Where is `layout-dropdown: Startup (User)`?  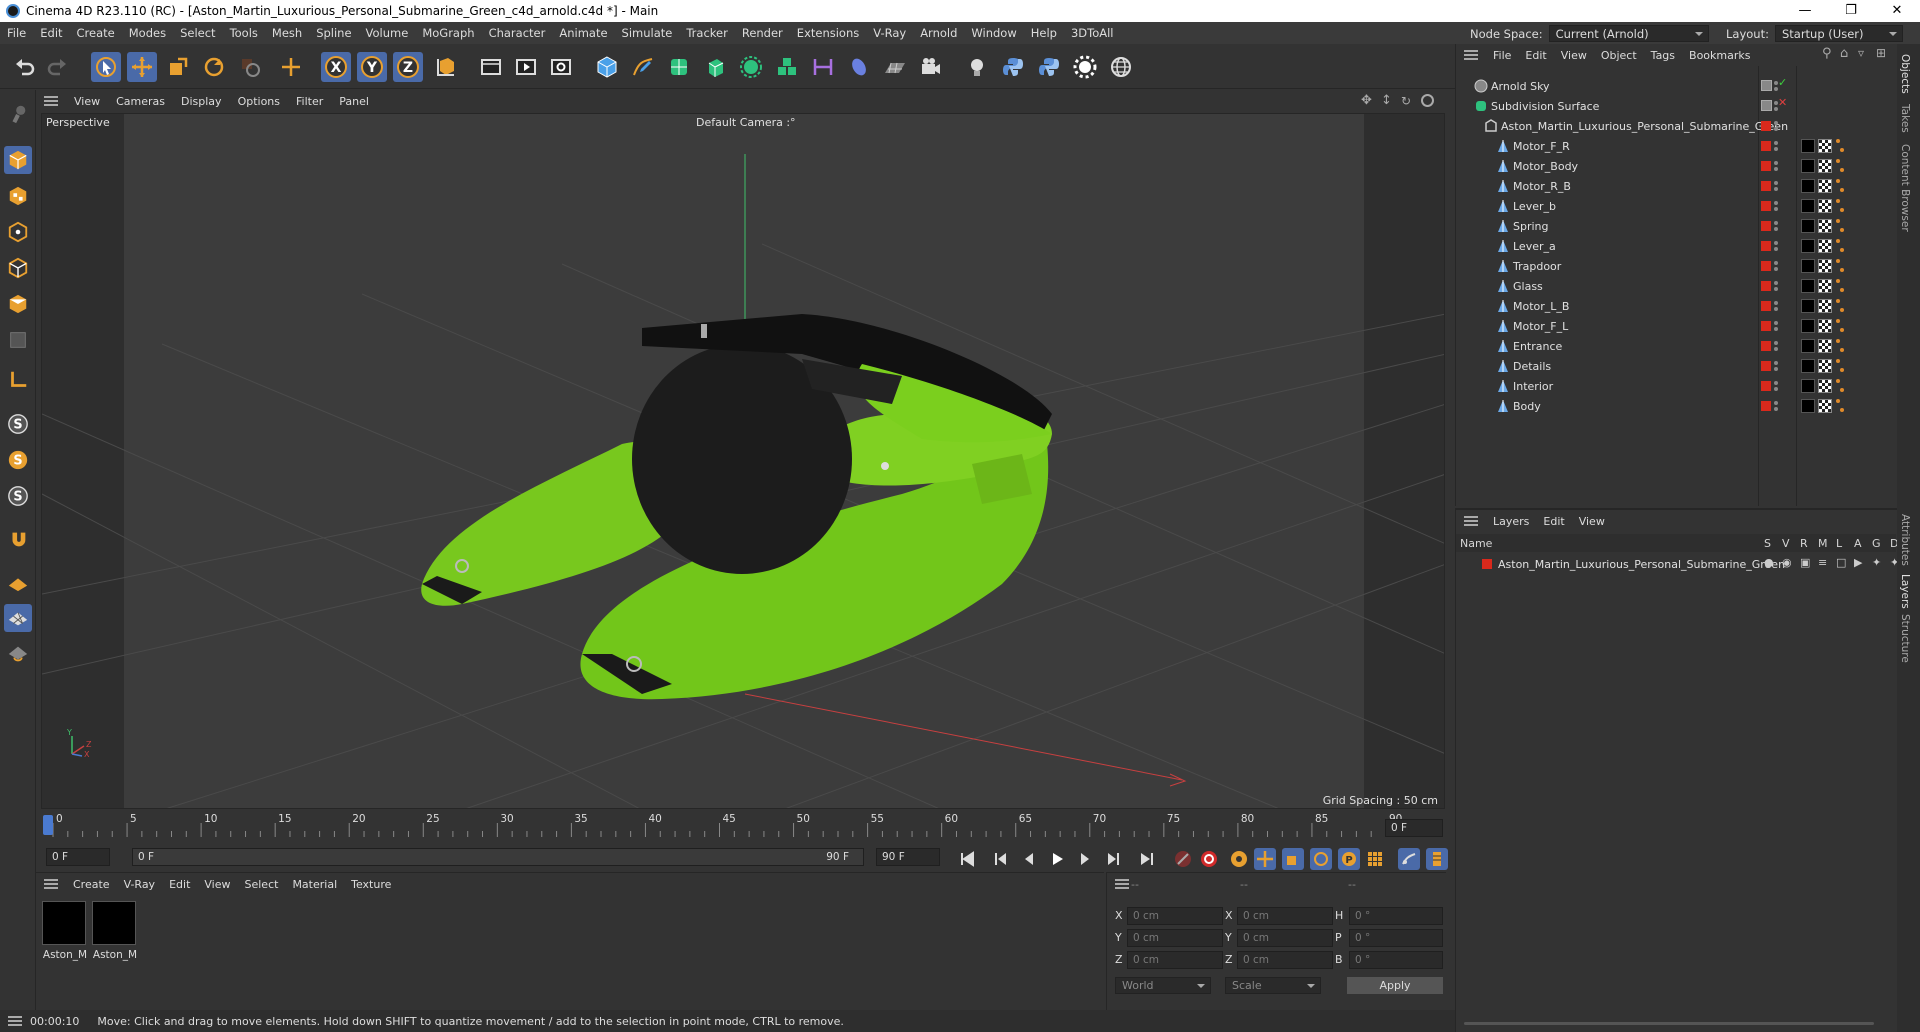
layout-dropdown: Startup (User) is located at coordinates (1838, 33).